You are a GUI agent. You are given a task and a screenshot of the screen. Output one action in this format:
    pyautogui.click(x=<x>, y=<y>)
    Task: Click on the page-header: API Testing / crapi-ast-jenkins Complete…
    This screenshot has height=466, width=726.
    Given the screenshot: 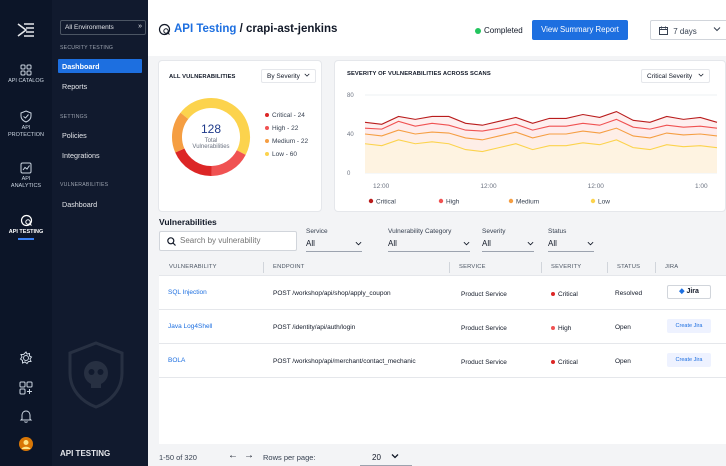 What is the action you would take?
    pyautogui.click(x=437, y=28)
    